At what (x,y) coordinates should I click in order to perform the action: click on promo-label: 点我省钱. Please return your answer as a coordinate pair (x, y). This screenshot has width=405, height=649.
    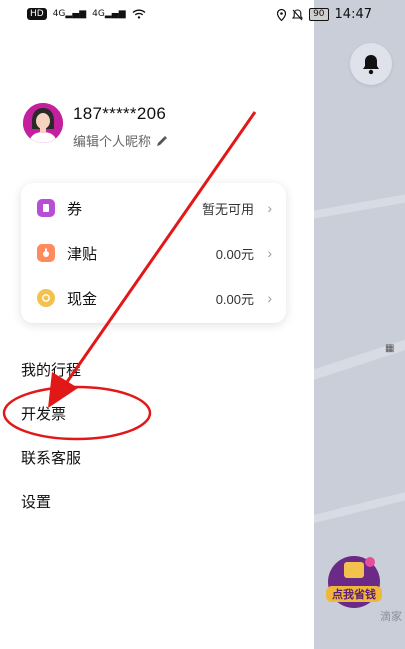
    Looking at the image, I should click on (354, 594).